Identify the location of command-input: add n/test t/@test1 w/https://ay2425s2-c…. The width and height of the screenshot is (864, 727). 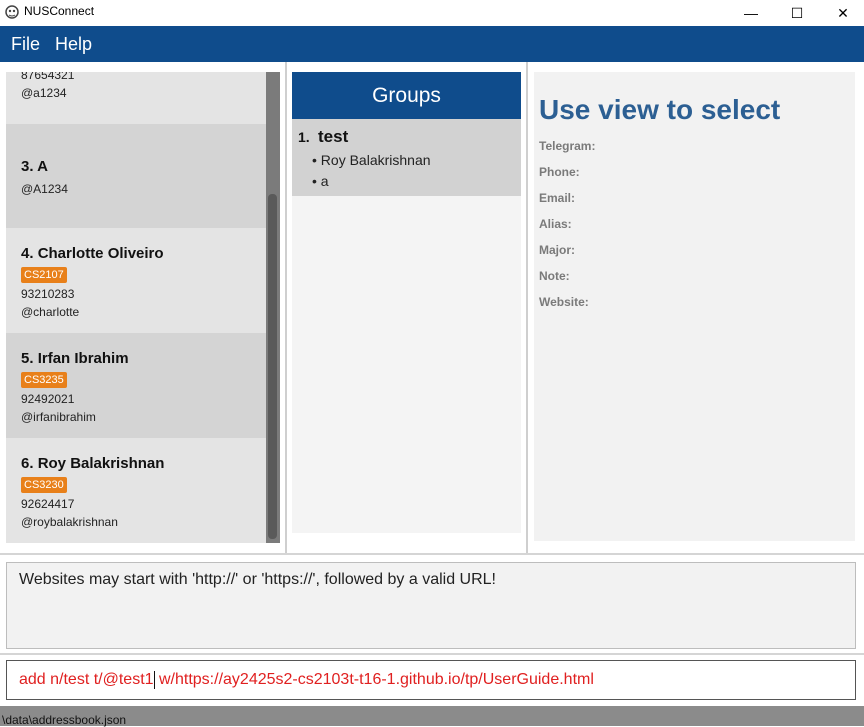
(431, 680).